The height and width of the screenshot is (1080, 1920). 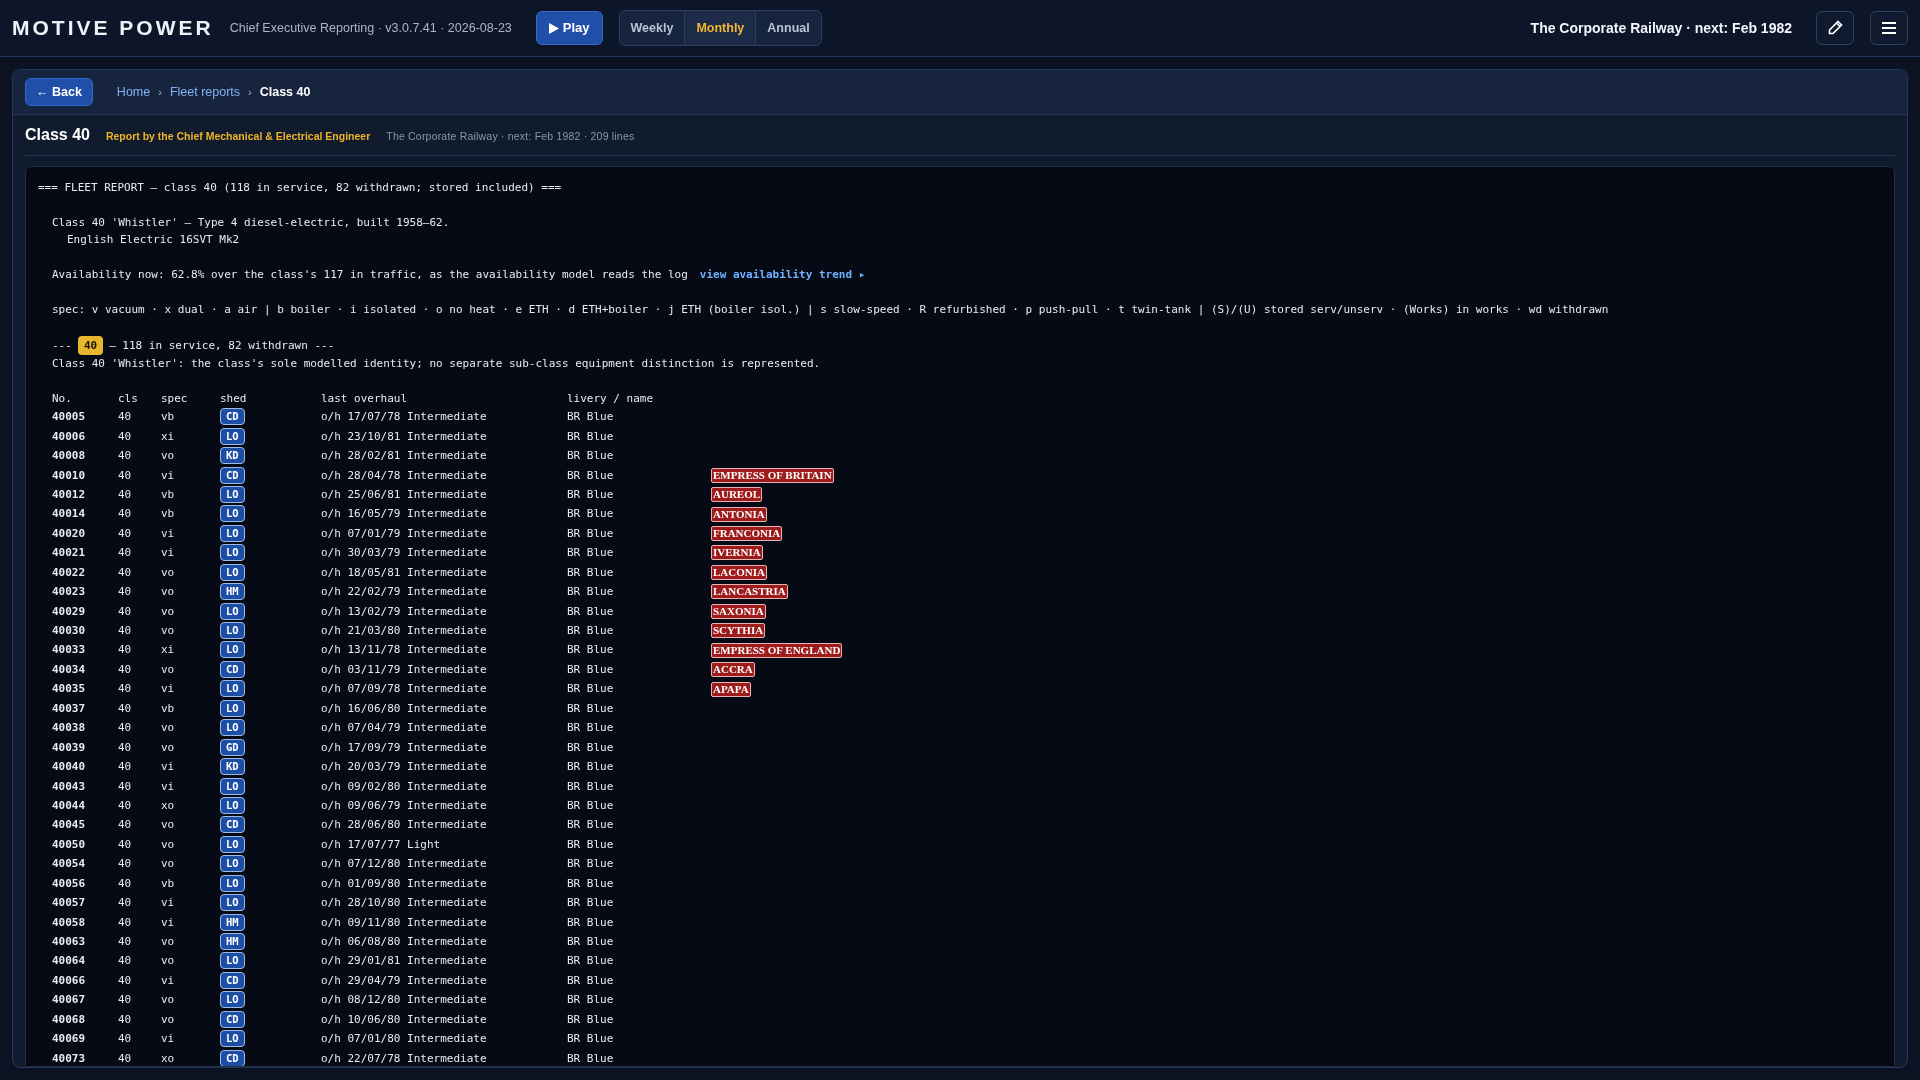 I want to click on table-cell-text: xi, so click(x=168, y=650).